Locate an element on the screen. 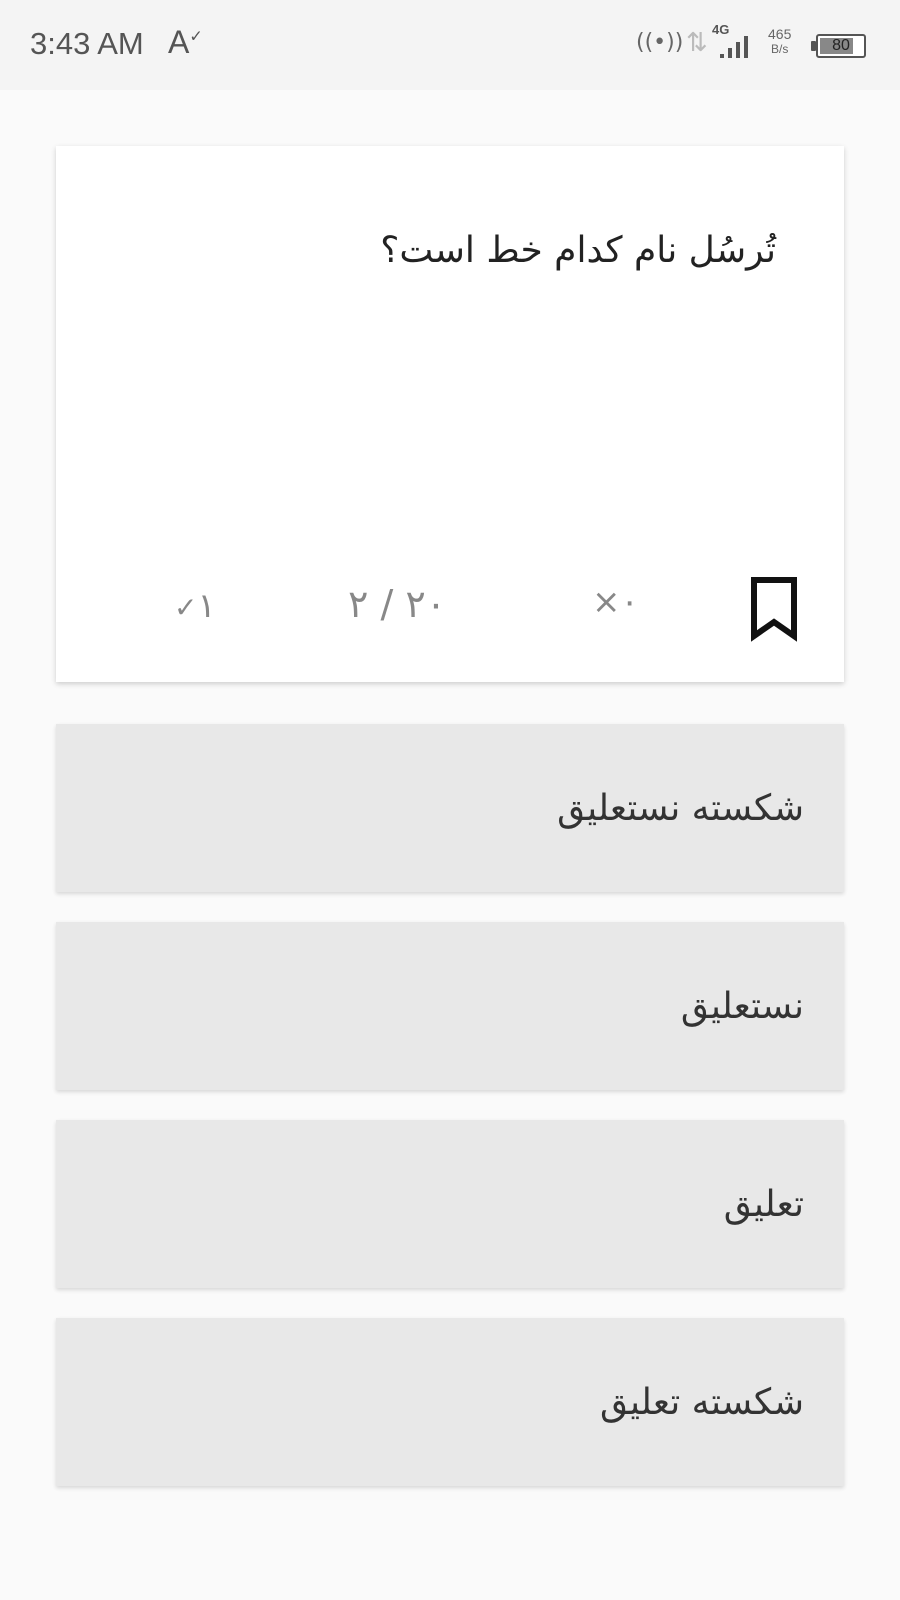  signal-icon is located at coordinates (734, 47).